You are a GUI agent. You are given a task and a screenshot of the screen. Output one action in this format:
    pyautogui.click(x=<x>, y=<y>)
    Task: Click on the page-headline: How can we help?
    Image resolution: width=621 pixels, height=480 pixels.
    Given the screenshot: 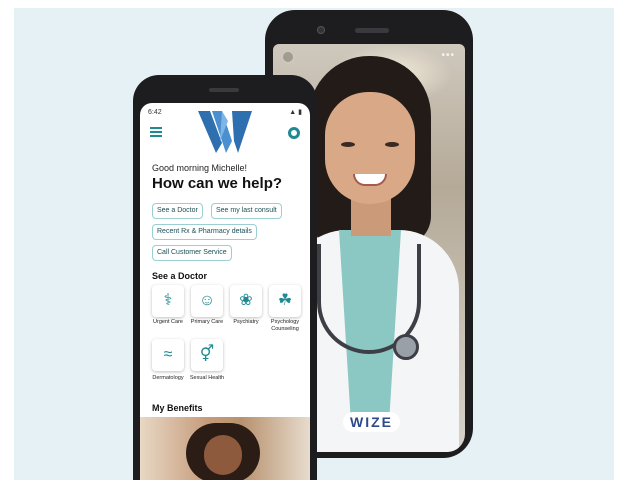 What is the action you would take?
    pyautogui.click(x=217, y=183)
    